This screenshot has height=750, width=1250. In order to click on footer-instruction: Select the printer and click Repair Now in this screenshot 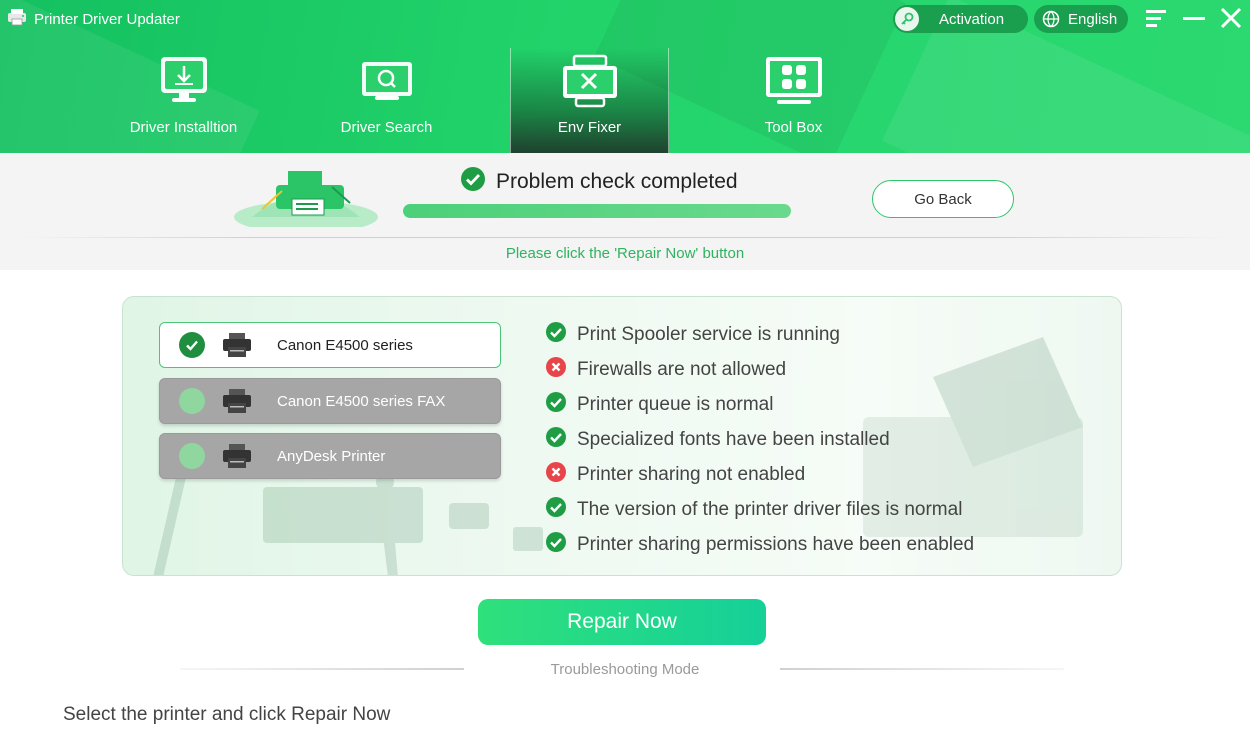, I will do `click(227, 714)`.